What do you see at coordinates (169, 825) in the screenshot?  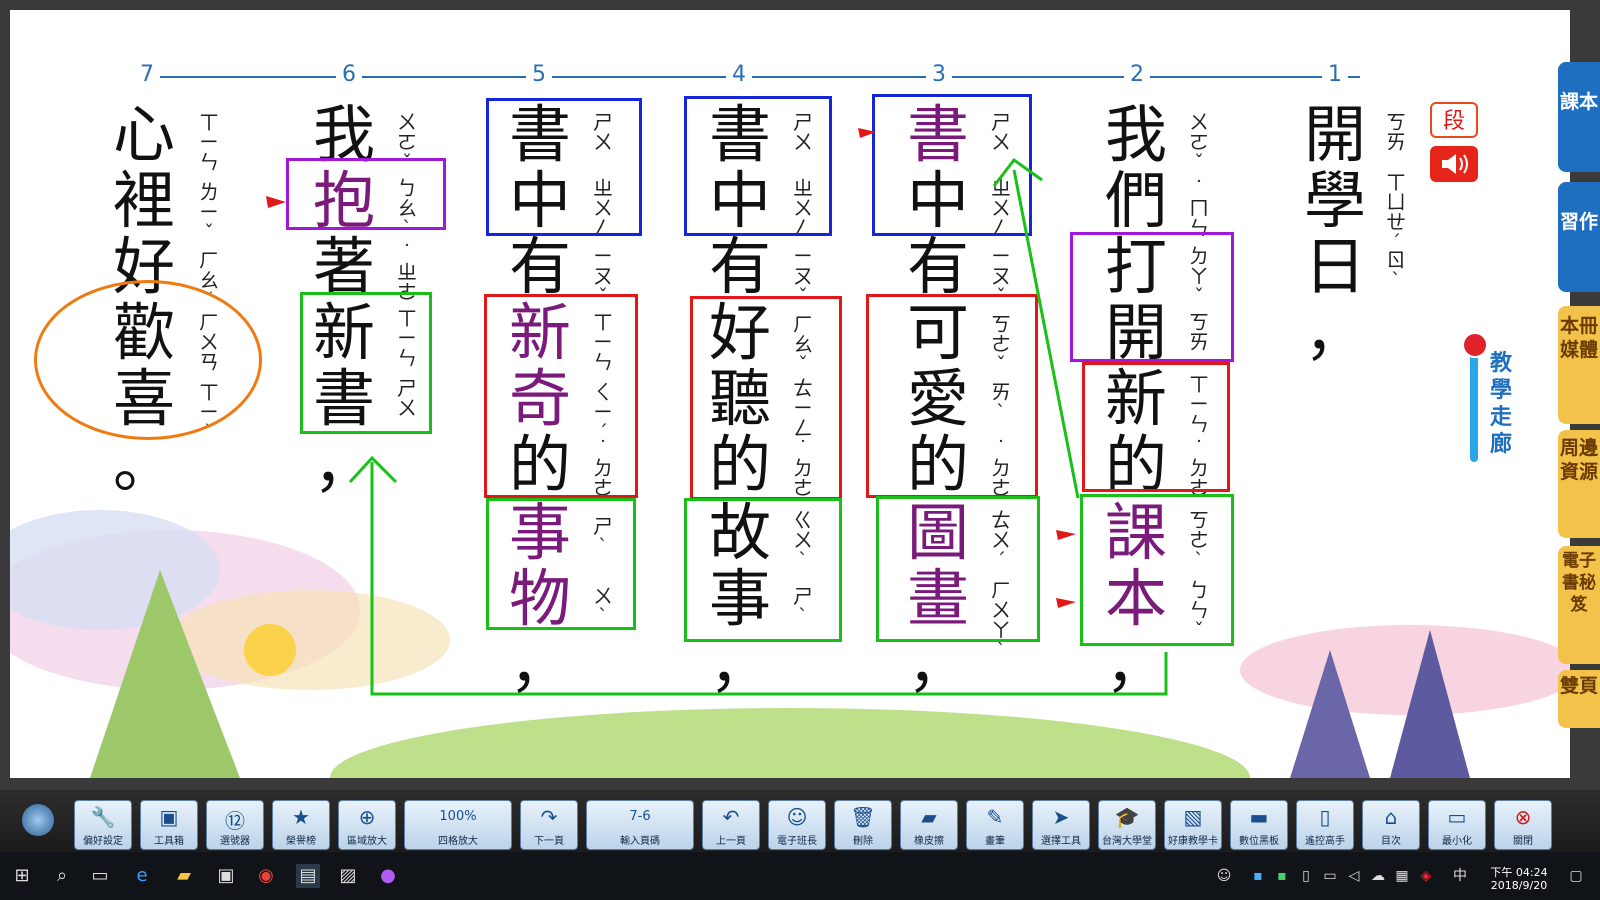 I see `toolbar-button-2: ▣ 工具箱` at bounding box center [169, 825].